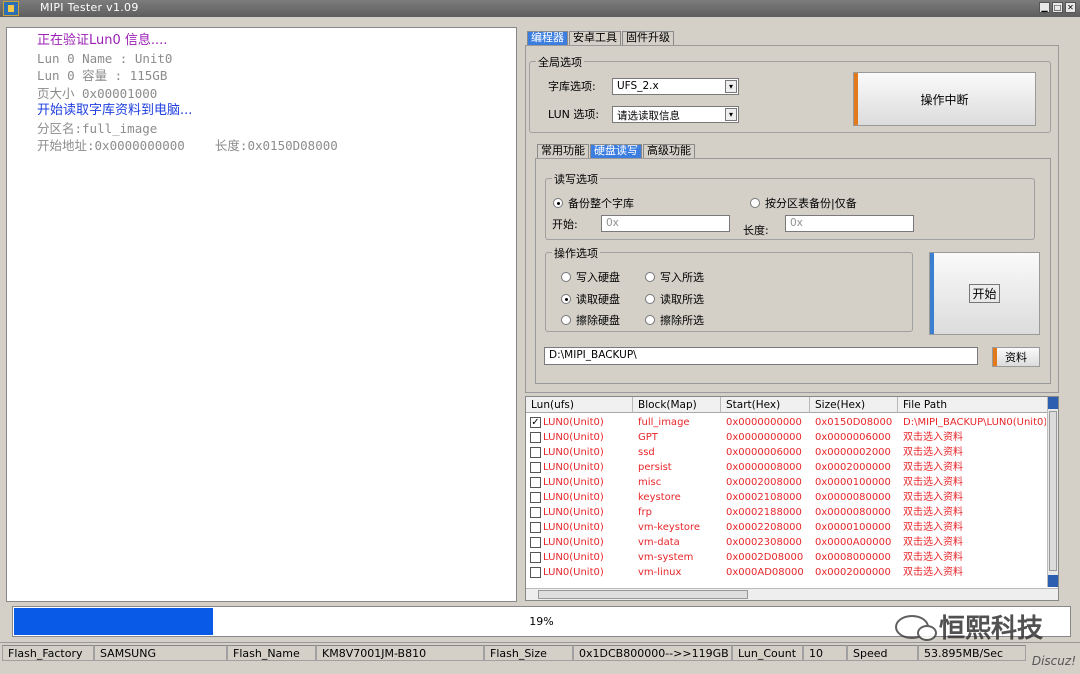 The image size is (1080, 674). What do you see at coordinates (974, 422) in the screenshot?
I see `table-cell-path: D:\MIPI_BACKUP\LUN0(Unit0)_full` at bounding box center [974, 422].